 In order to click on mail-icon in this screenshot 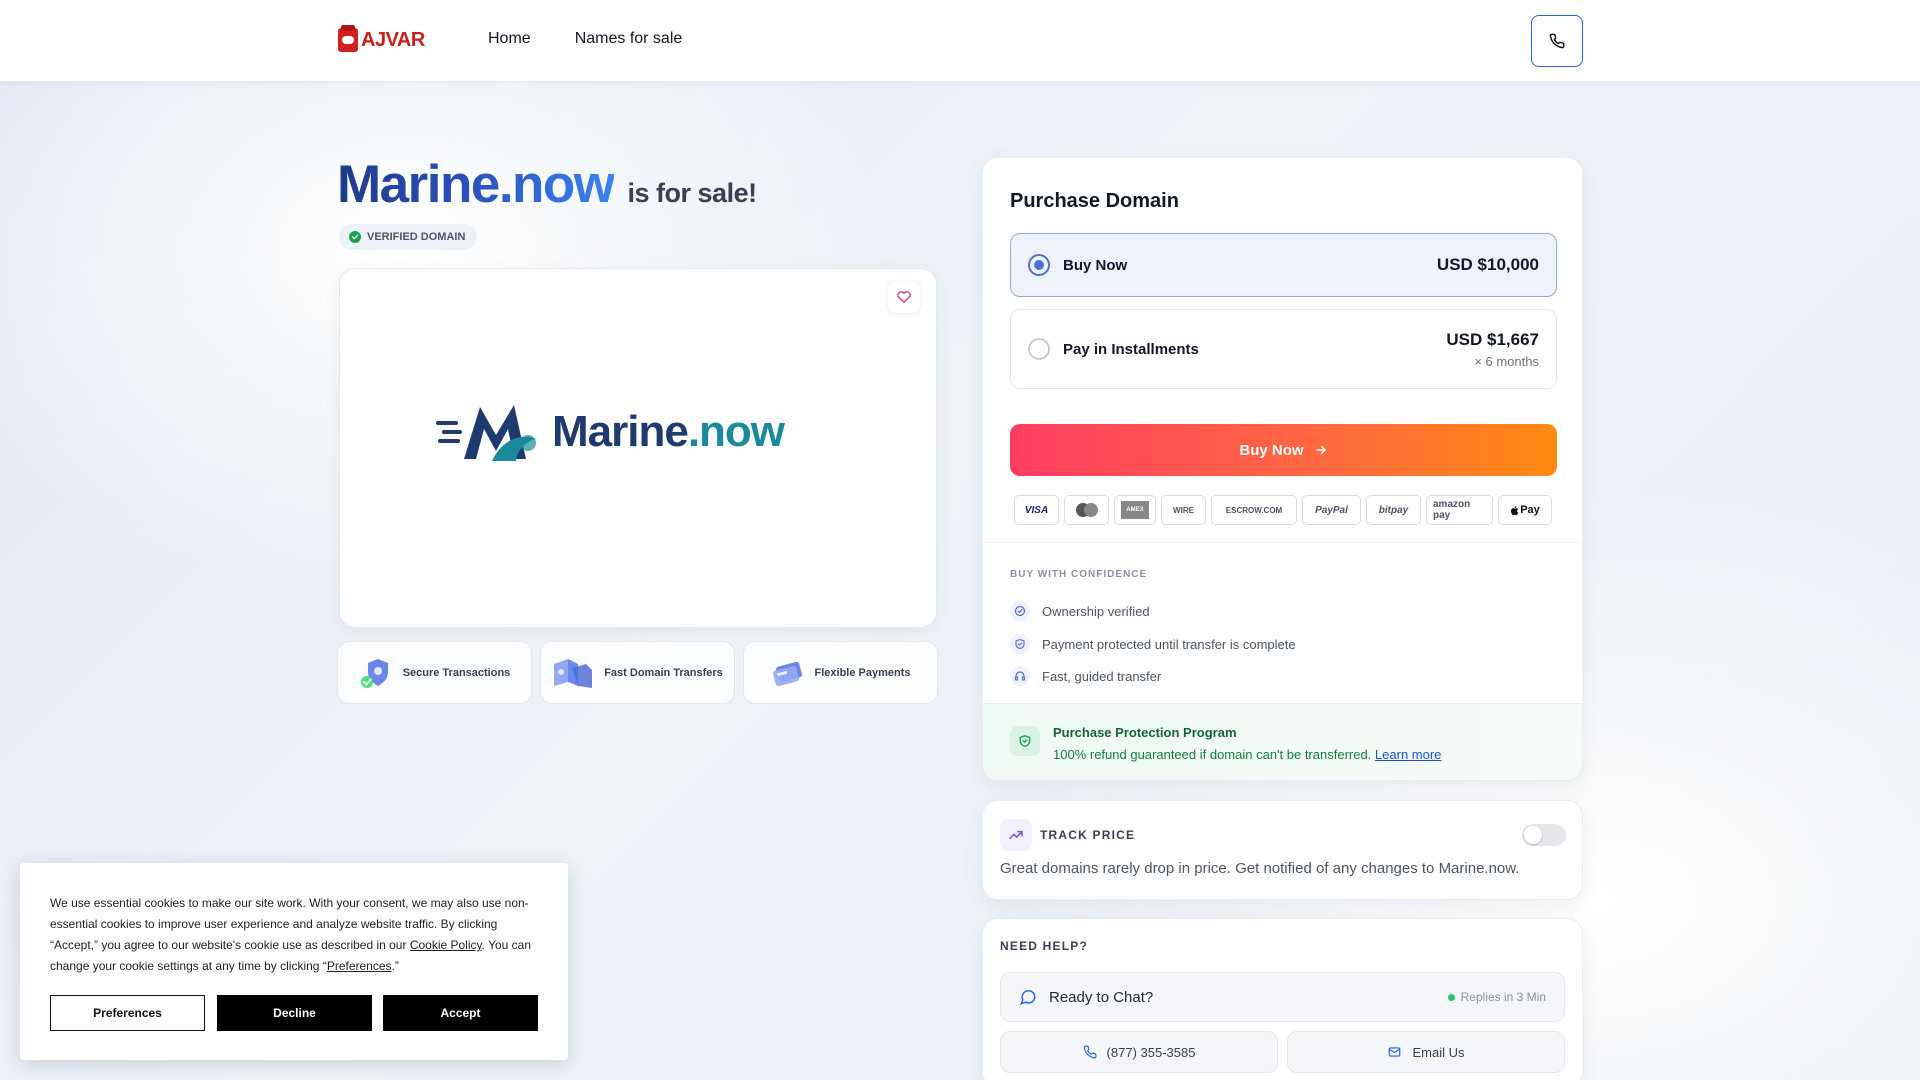, I will do `click(1395, 1052)`.